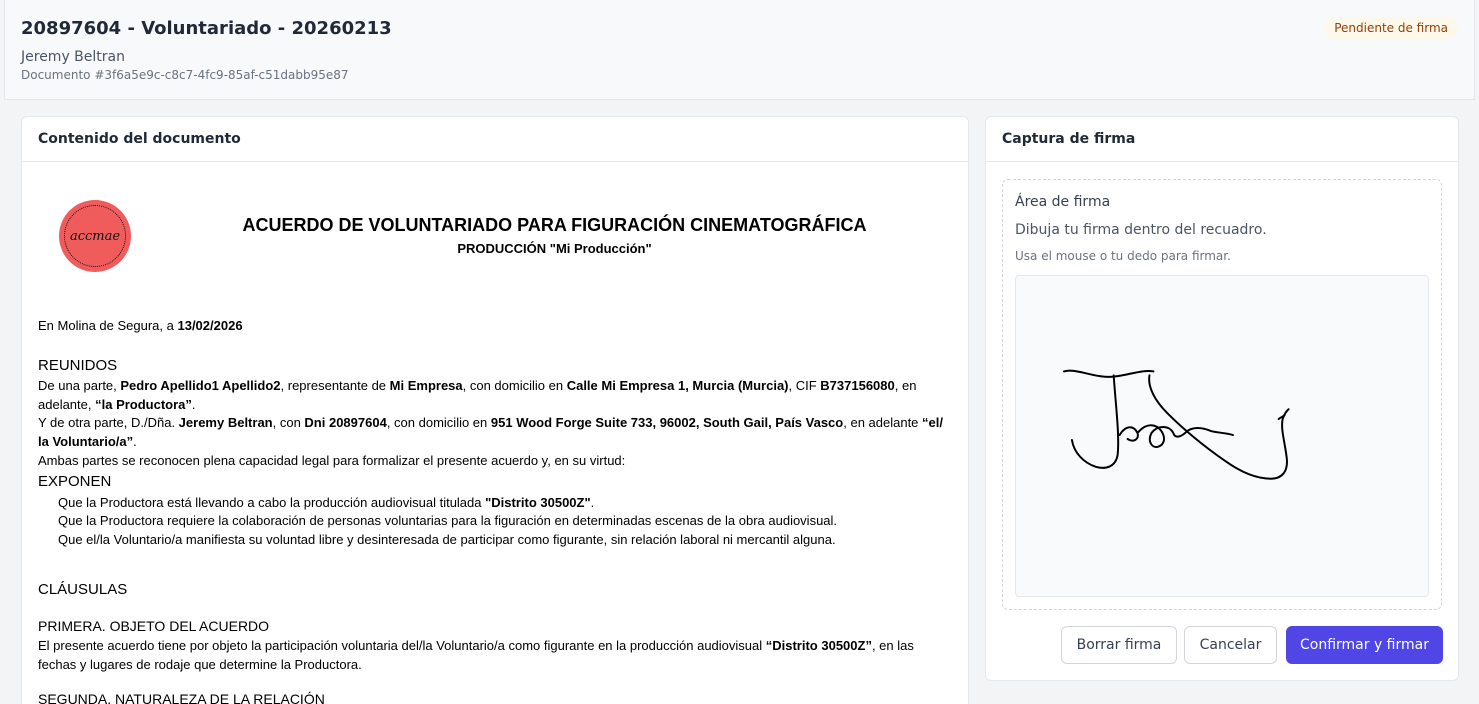 The height and width of the screenshot is (704, 1479). I want to click on signature-drawing, so click(1176, 424).